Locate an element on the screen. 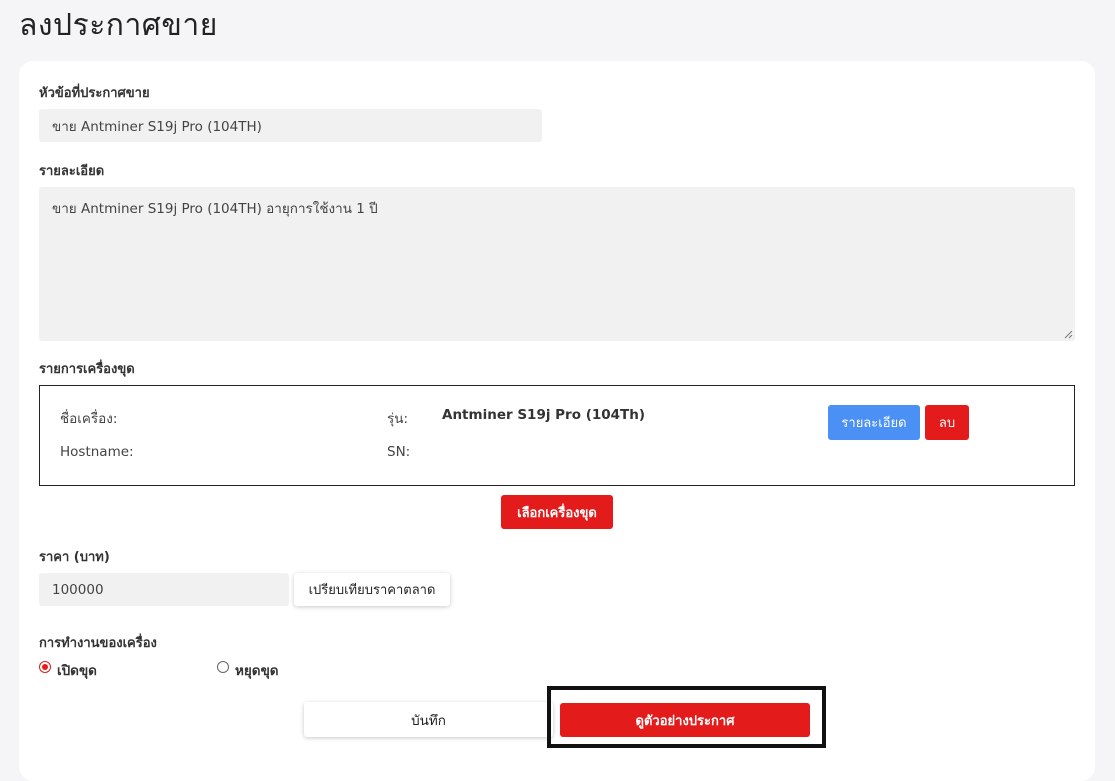 This screenshot has height=781, width=1115. radio-mining-on-label: เปิดขุด is located at coordinates (77, 670).